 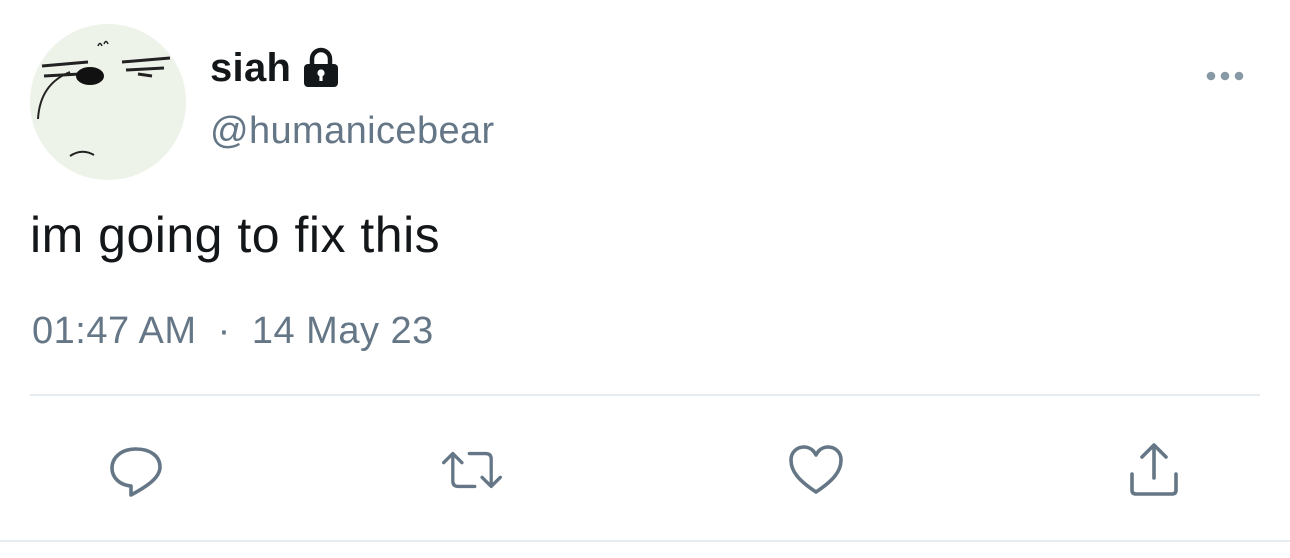 I want to click on share-button, so click(x=1154, y=470).